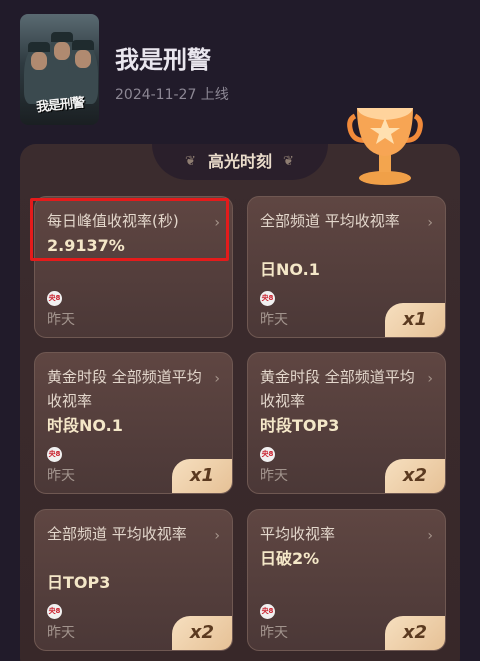 This screenshot has width=480, height=661. What do you see at coordinates (129, 229) in the screenshot?
I see `selection-highlight` at bounding box center [129, 229].